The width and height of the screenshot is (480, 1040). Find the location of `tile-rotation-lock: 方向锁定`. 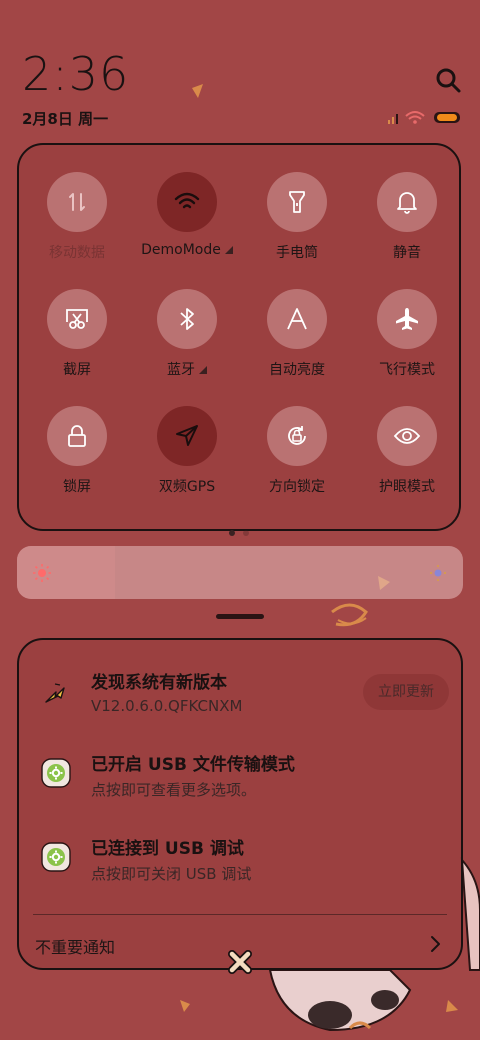

tile-rotation-lock: 方向锁定 is located at coordinates (297, 451).